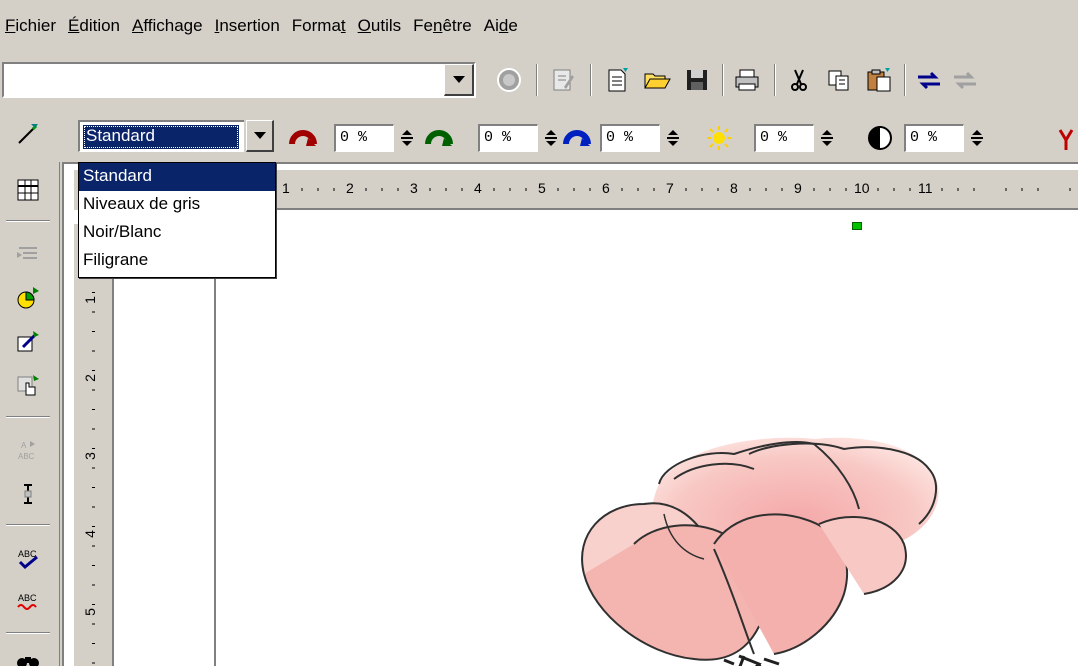 The width and height of the screenshot is (1078, 666). Describe the element at coordinates (214, 80) in the screenshot. I see `url-input` at that location.